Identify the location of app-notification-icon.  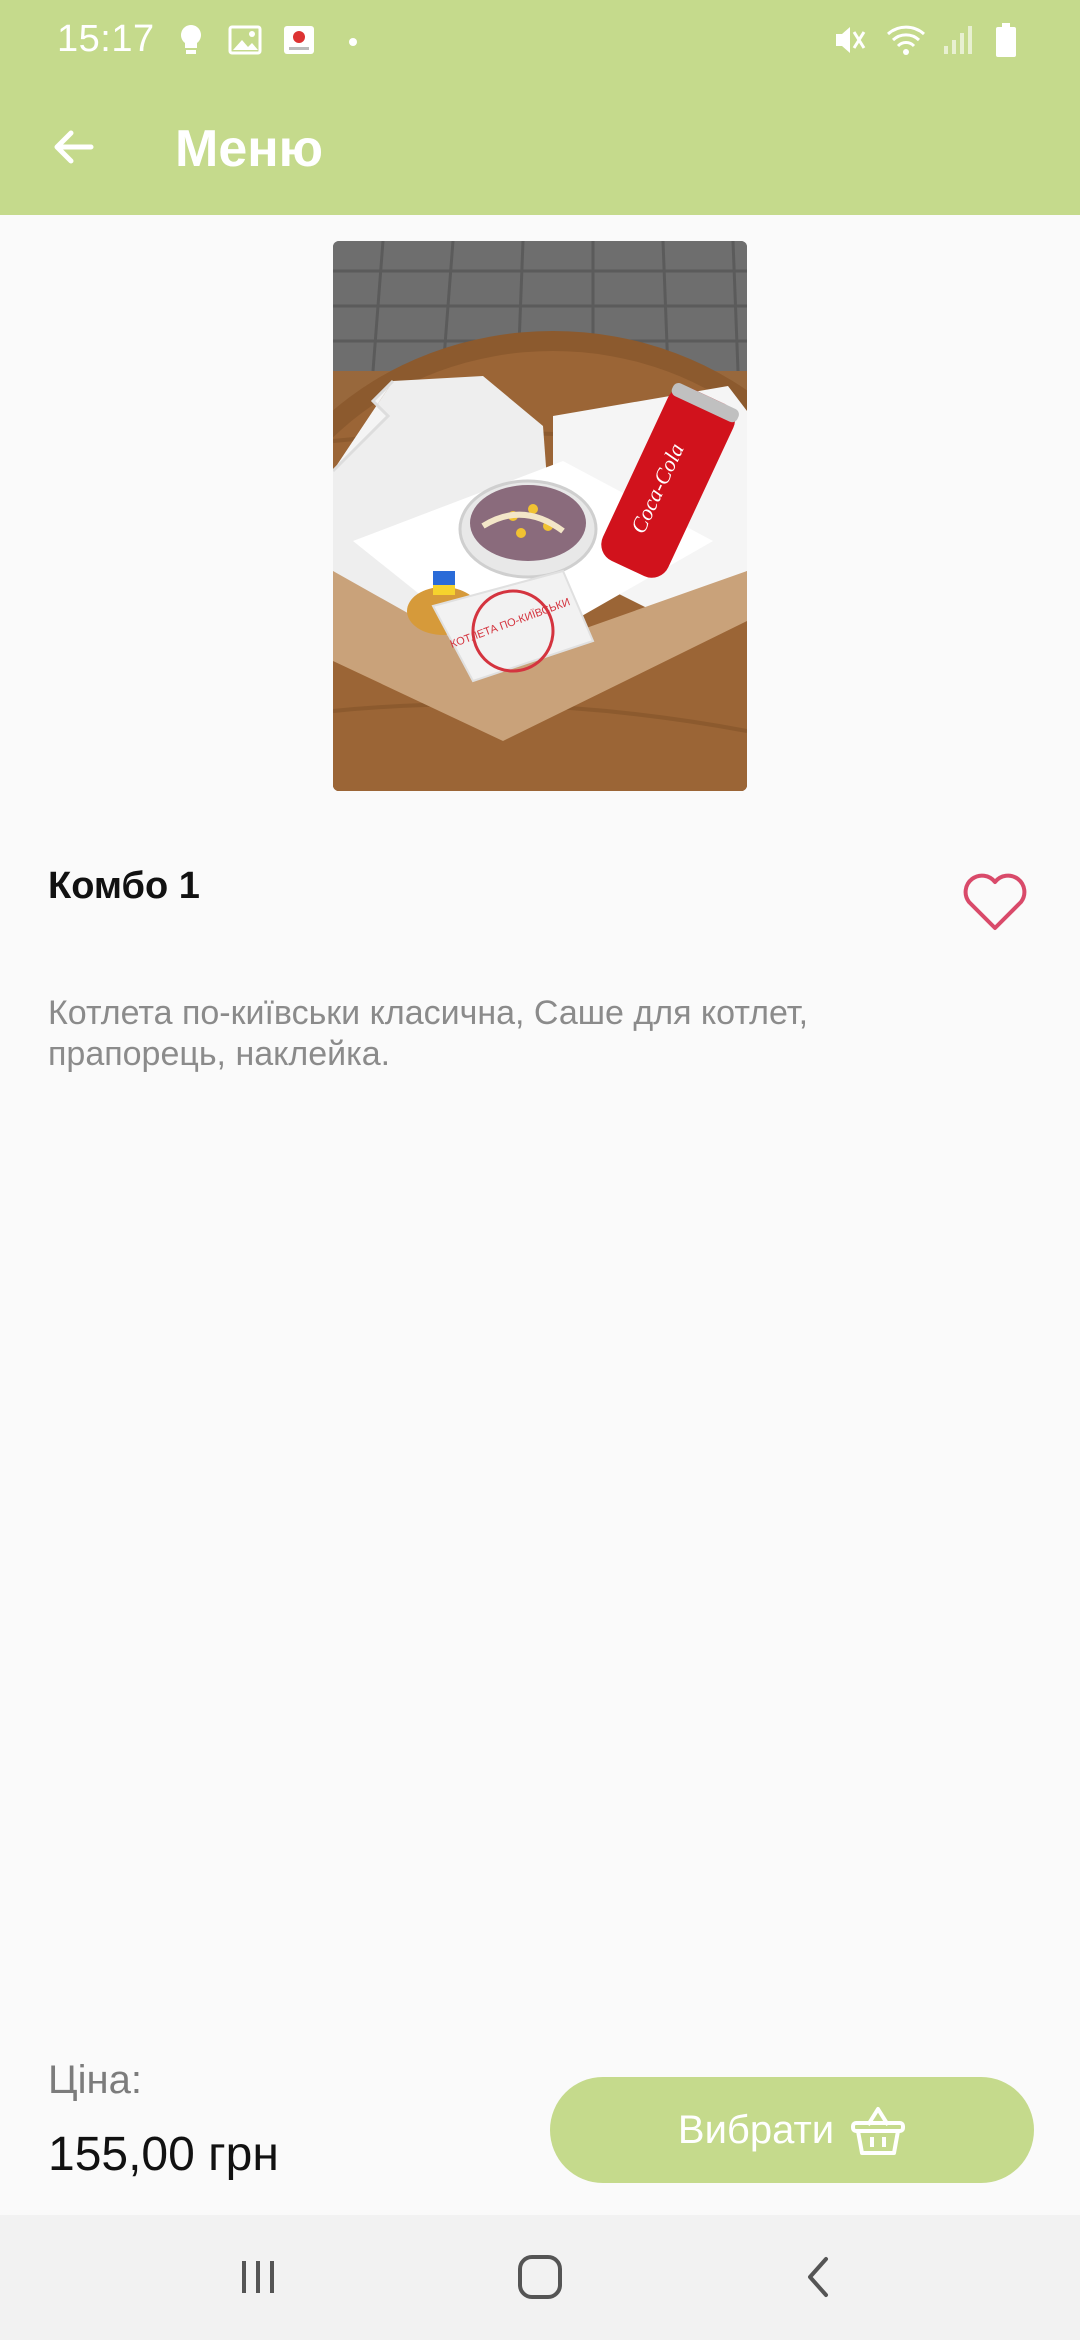
(299, 40).